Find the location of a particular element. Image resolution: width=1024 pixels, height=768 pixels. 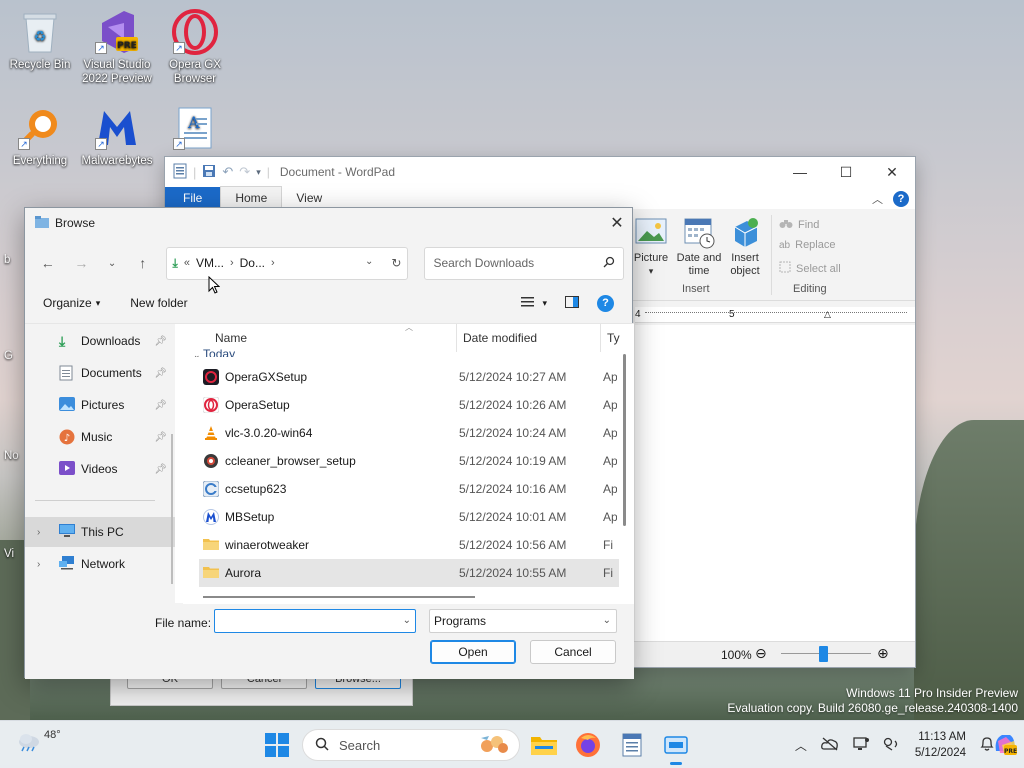

column-header-name: Name is located at coordinates (231, 338).